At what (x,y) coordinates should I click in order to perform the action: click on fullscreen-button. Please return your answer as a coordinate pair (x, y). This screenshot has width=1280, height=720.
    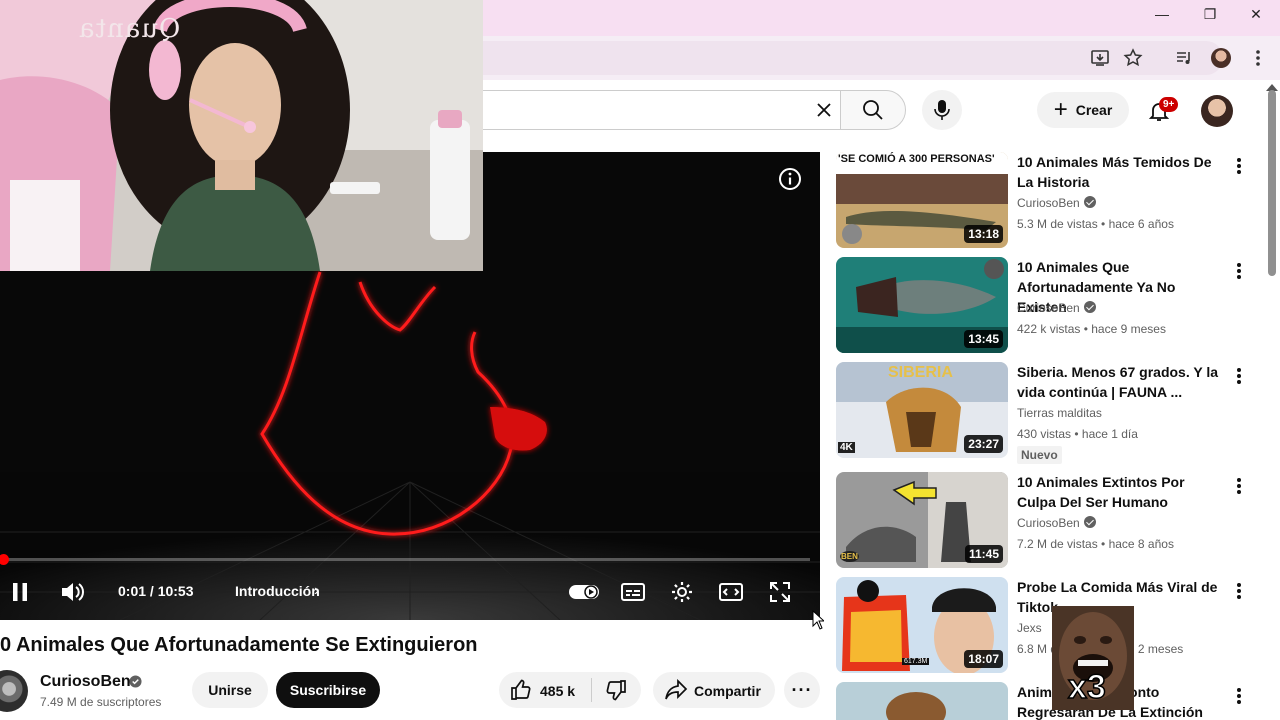
    Looking at the image, I should click on (780, 592).